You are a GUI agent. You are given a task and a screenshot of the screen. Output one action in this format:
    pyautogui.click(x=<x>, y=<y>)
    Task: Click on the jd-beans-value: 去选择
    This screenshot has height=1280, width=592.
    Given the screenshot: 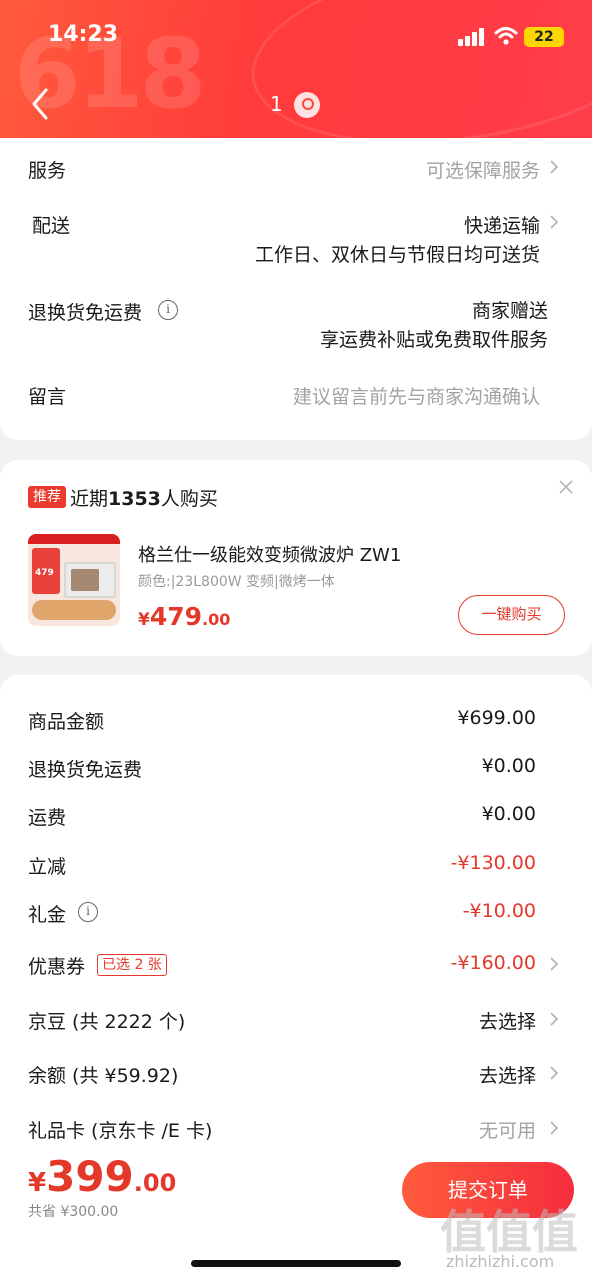 What is the action you would take?
    pyautogui.click(x=507, y=1020)
    